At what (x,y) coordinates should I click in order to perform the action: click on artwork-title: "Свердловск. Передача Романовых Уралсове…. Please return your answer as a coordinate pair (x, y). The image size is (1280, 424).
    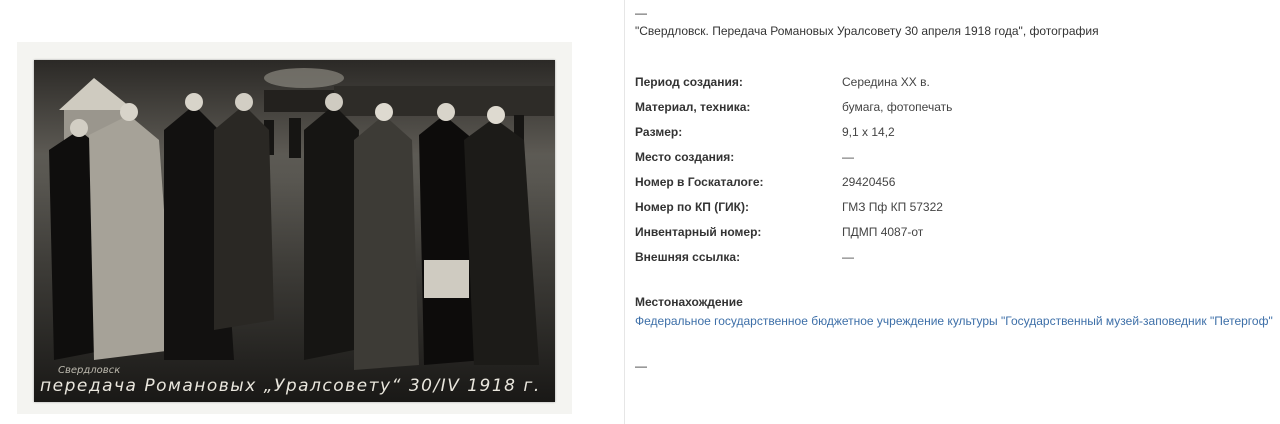
    Looking at the image, I should click on (867, 31).